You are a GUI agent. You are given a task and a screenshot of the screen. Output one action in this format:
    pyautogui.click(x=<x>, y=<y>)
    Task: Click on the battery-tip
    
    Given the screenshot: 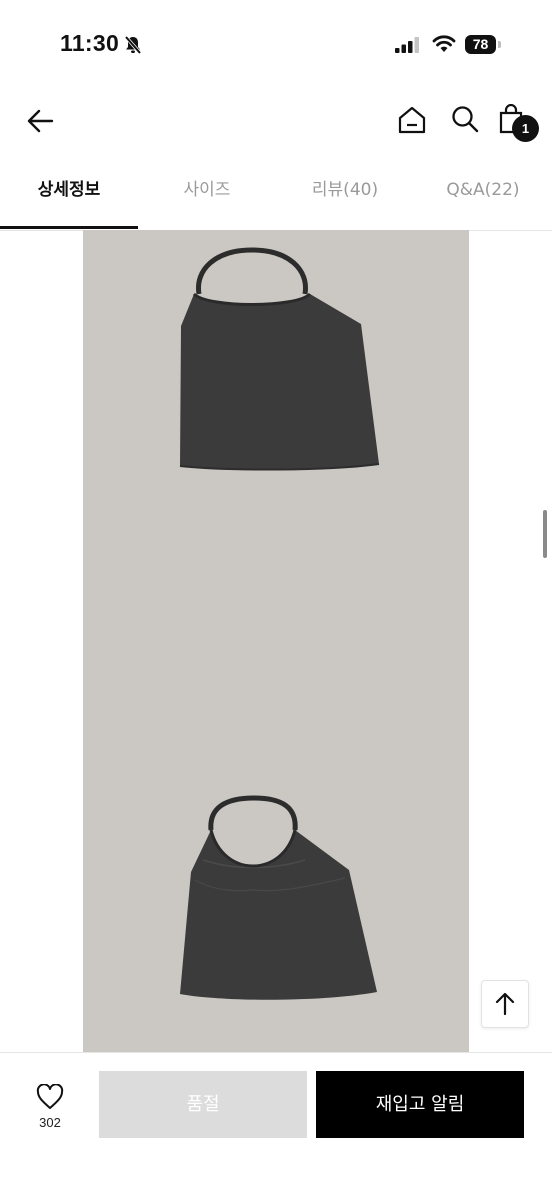 What is the action you would take?
    pyautogui.click(x=499, y=44)
    